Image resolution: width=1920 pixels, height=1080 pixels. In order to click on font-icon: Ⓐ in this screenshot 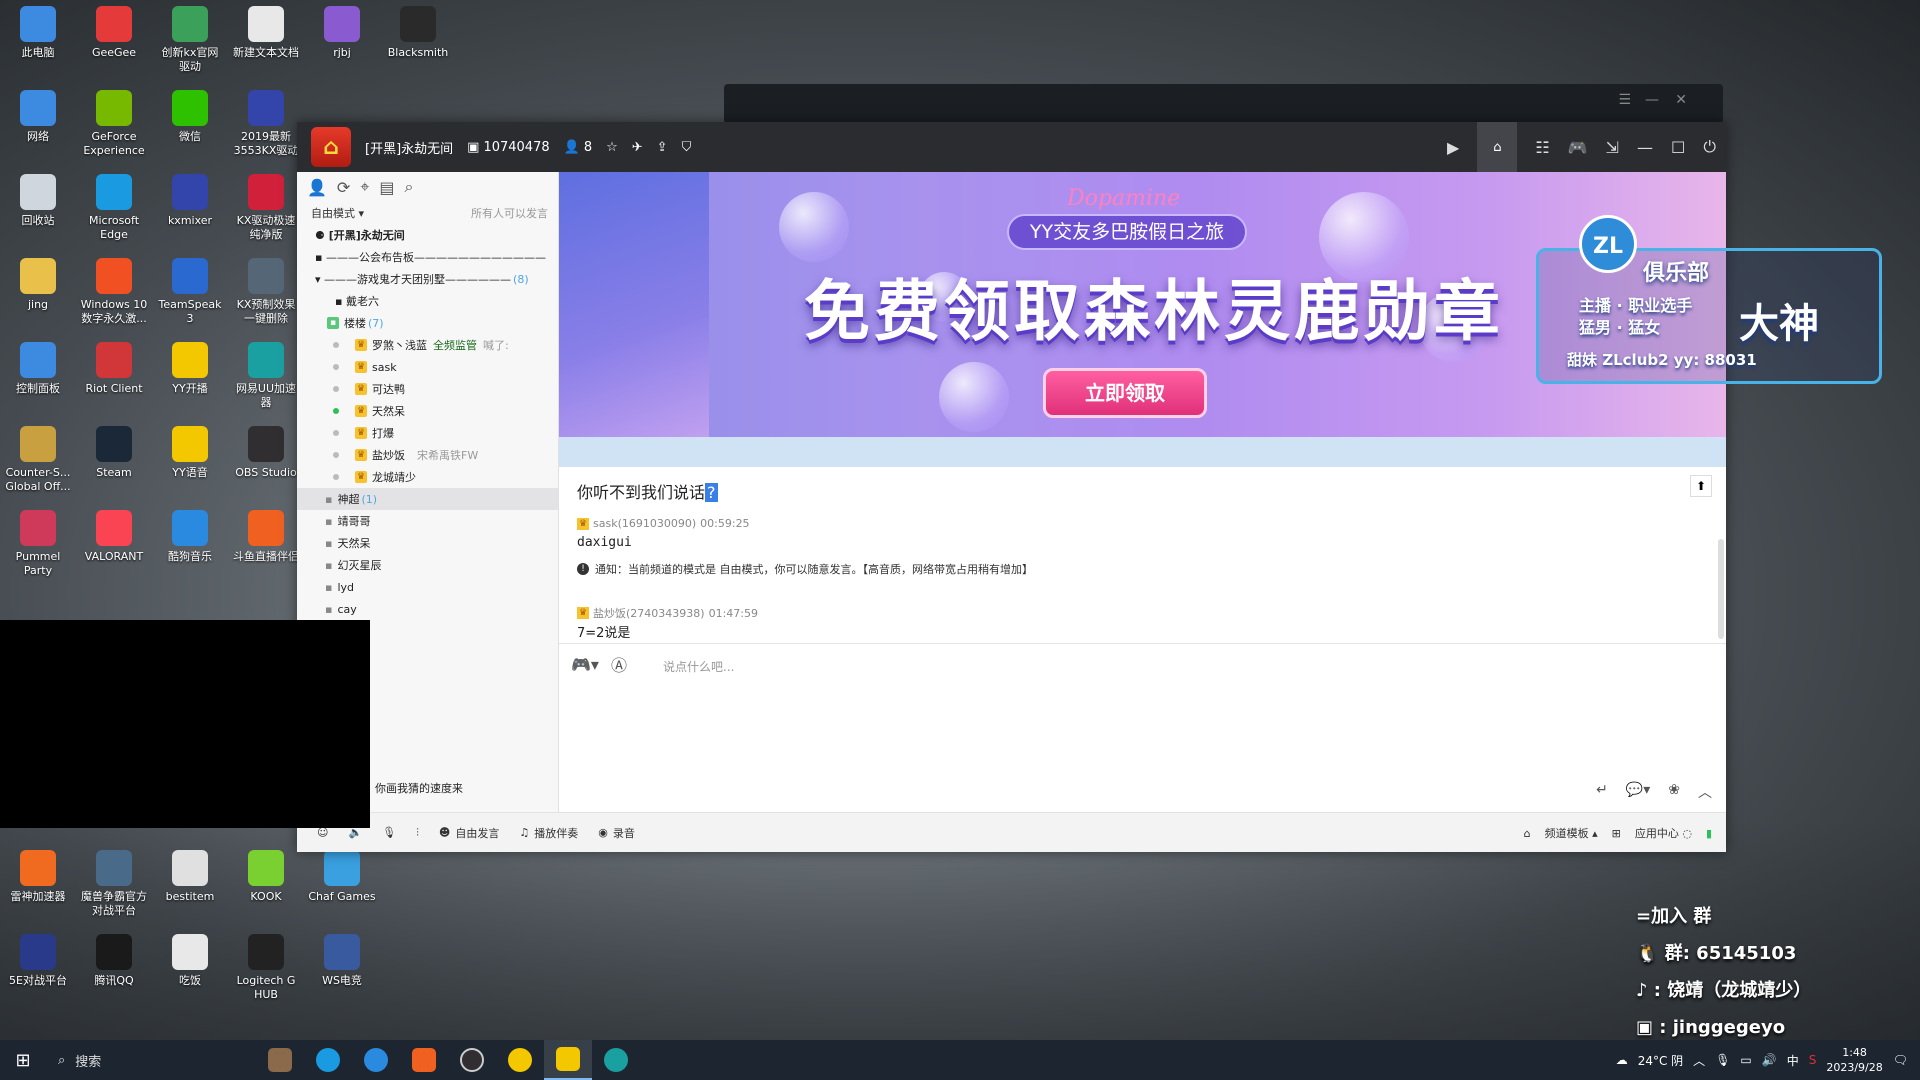, I will do `click(619, 664)`.